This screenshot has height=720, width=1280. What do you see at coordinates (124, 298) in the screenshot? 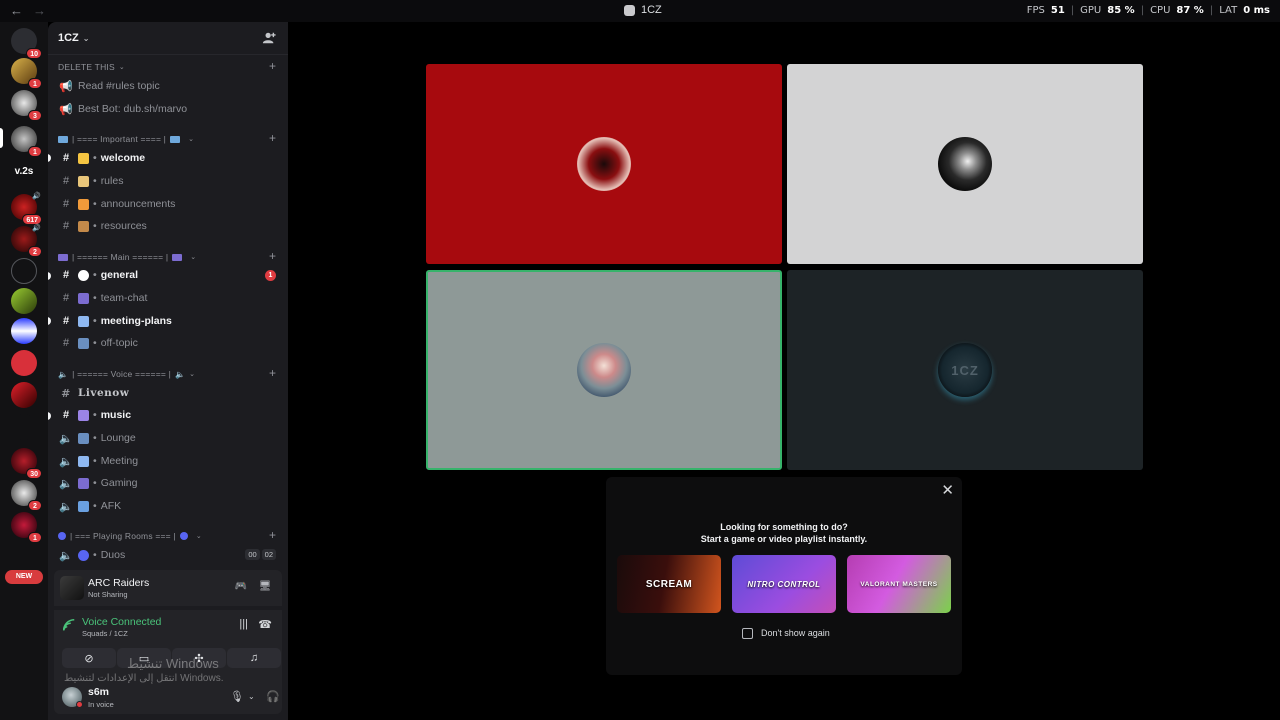
I see `channel-label: team-chat` at bounding box center [124, 298].